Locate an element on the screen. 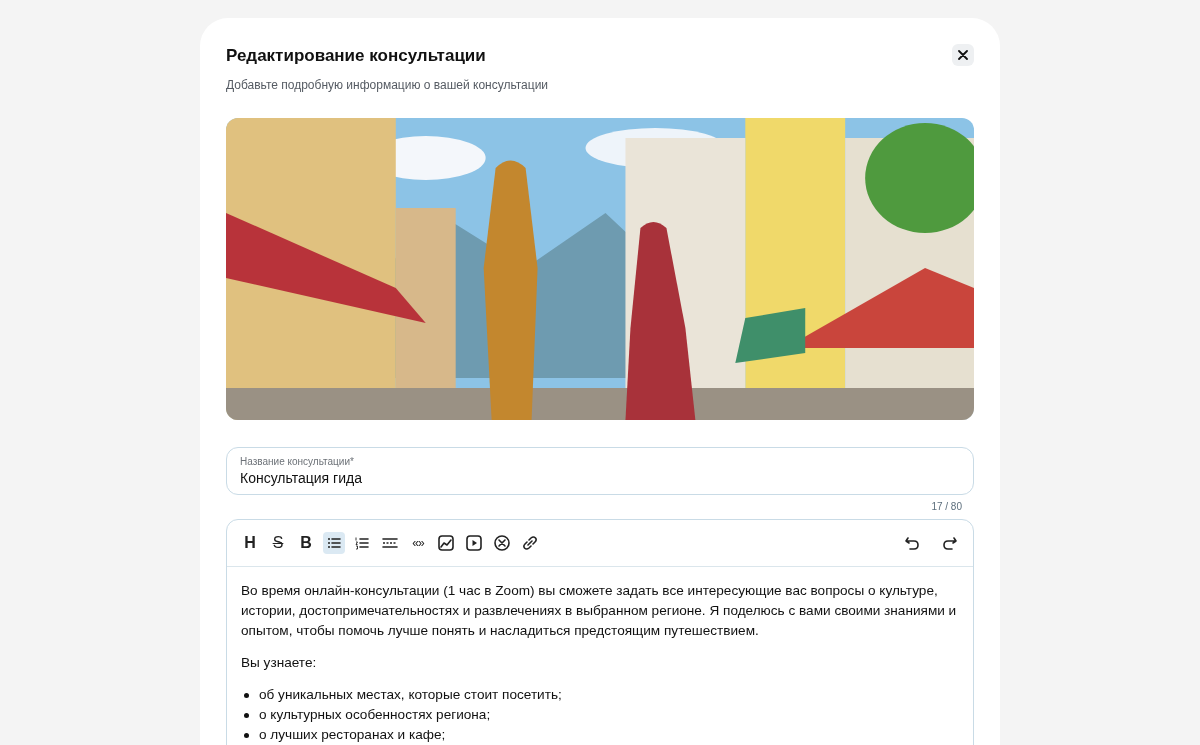 This screenshot has width=1200, height=745. field-label: Название консультации* is located at coordinates (297, 461).